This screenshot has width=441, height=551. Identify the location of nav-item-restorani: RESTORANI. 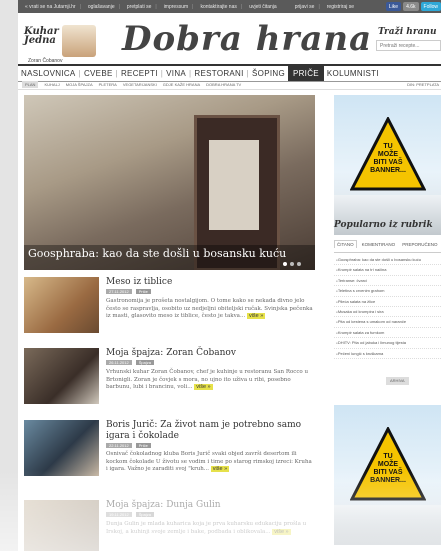
(218, 73).